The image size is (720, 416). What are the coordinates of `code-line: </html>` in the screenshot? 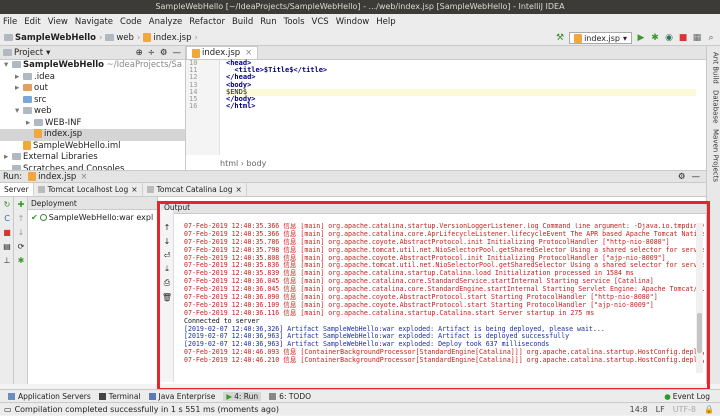 It's located at (461, 106).